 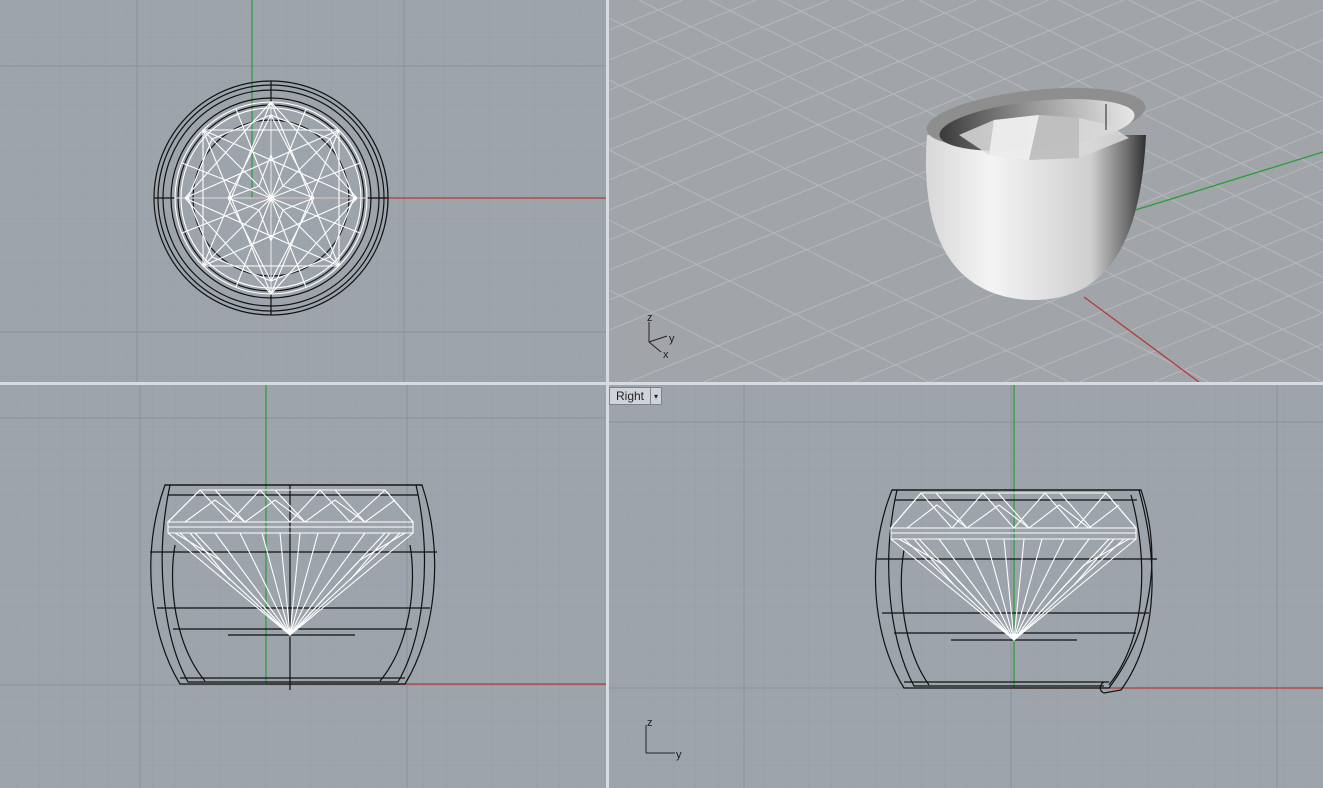 What do you see at coordinates (607, 394) in the screenshot?
I see `viewport-splitter-vertical` at bounding box center [607, 394].